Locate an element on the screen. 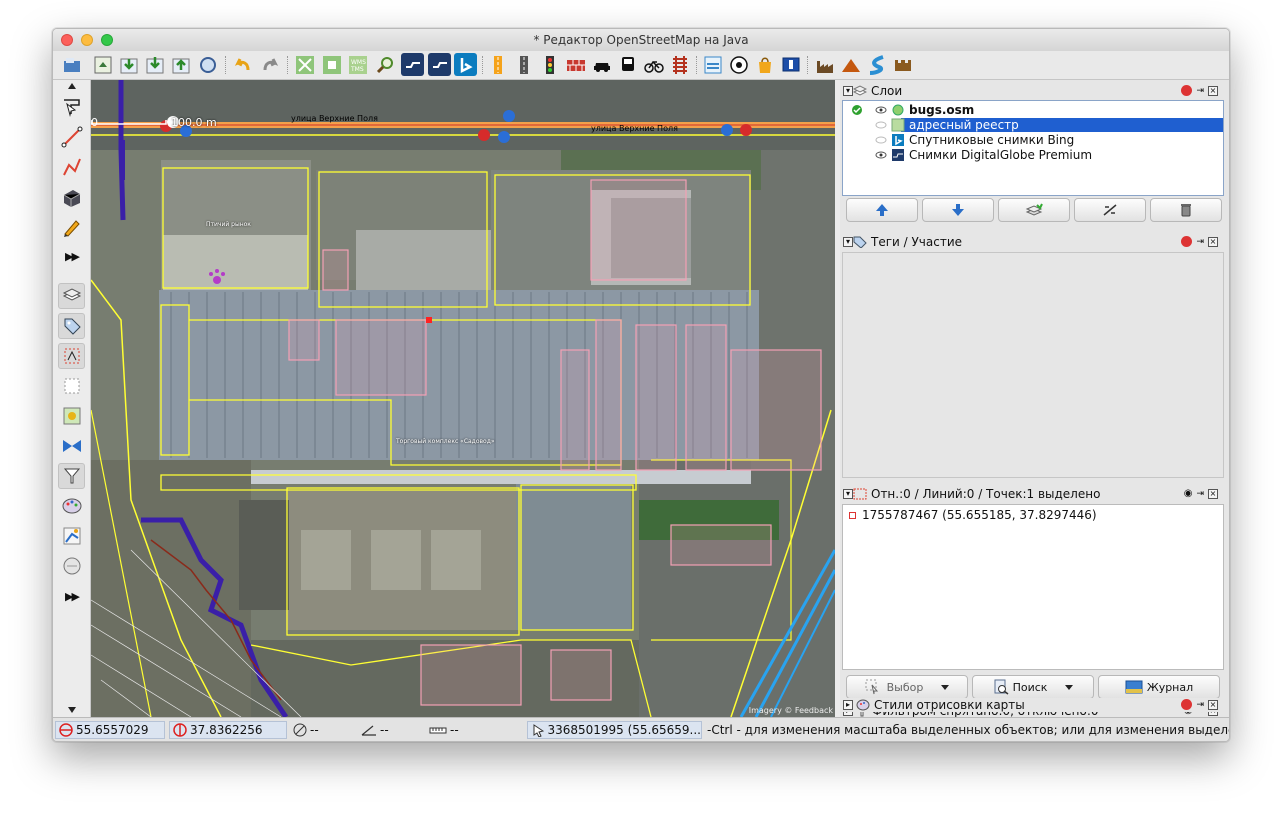 This screenshot has width=1280, height=813. expand-icon: ▸ is located at coordinates (848, 705).